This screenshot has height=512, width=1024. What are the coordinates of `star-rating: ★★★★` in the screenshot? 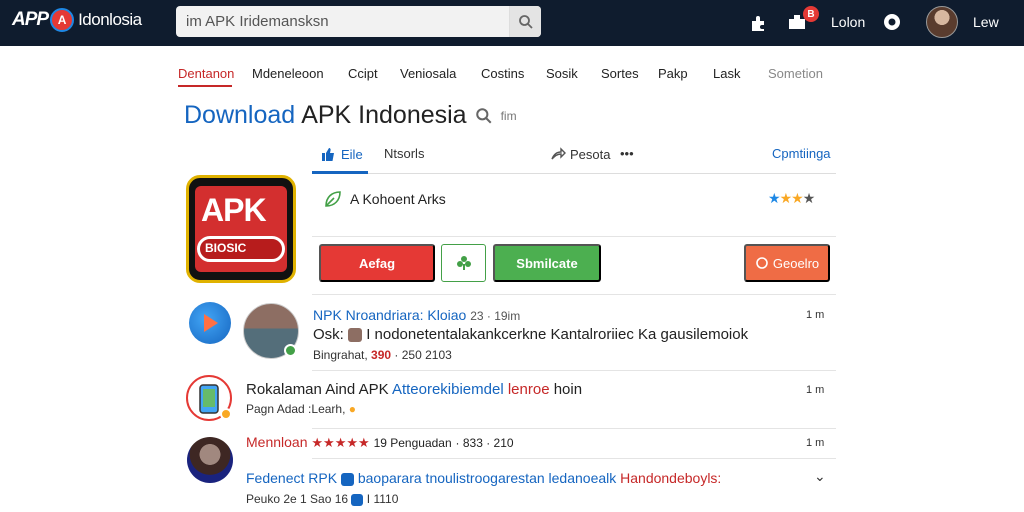 It's located at (792, 198).